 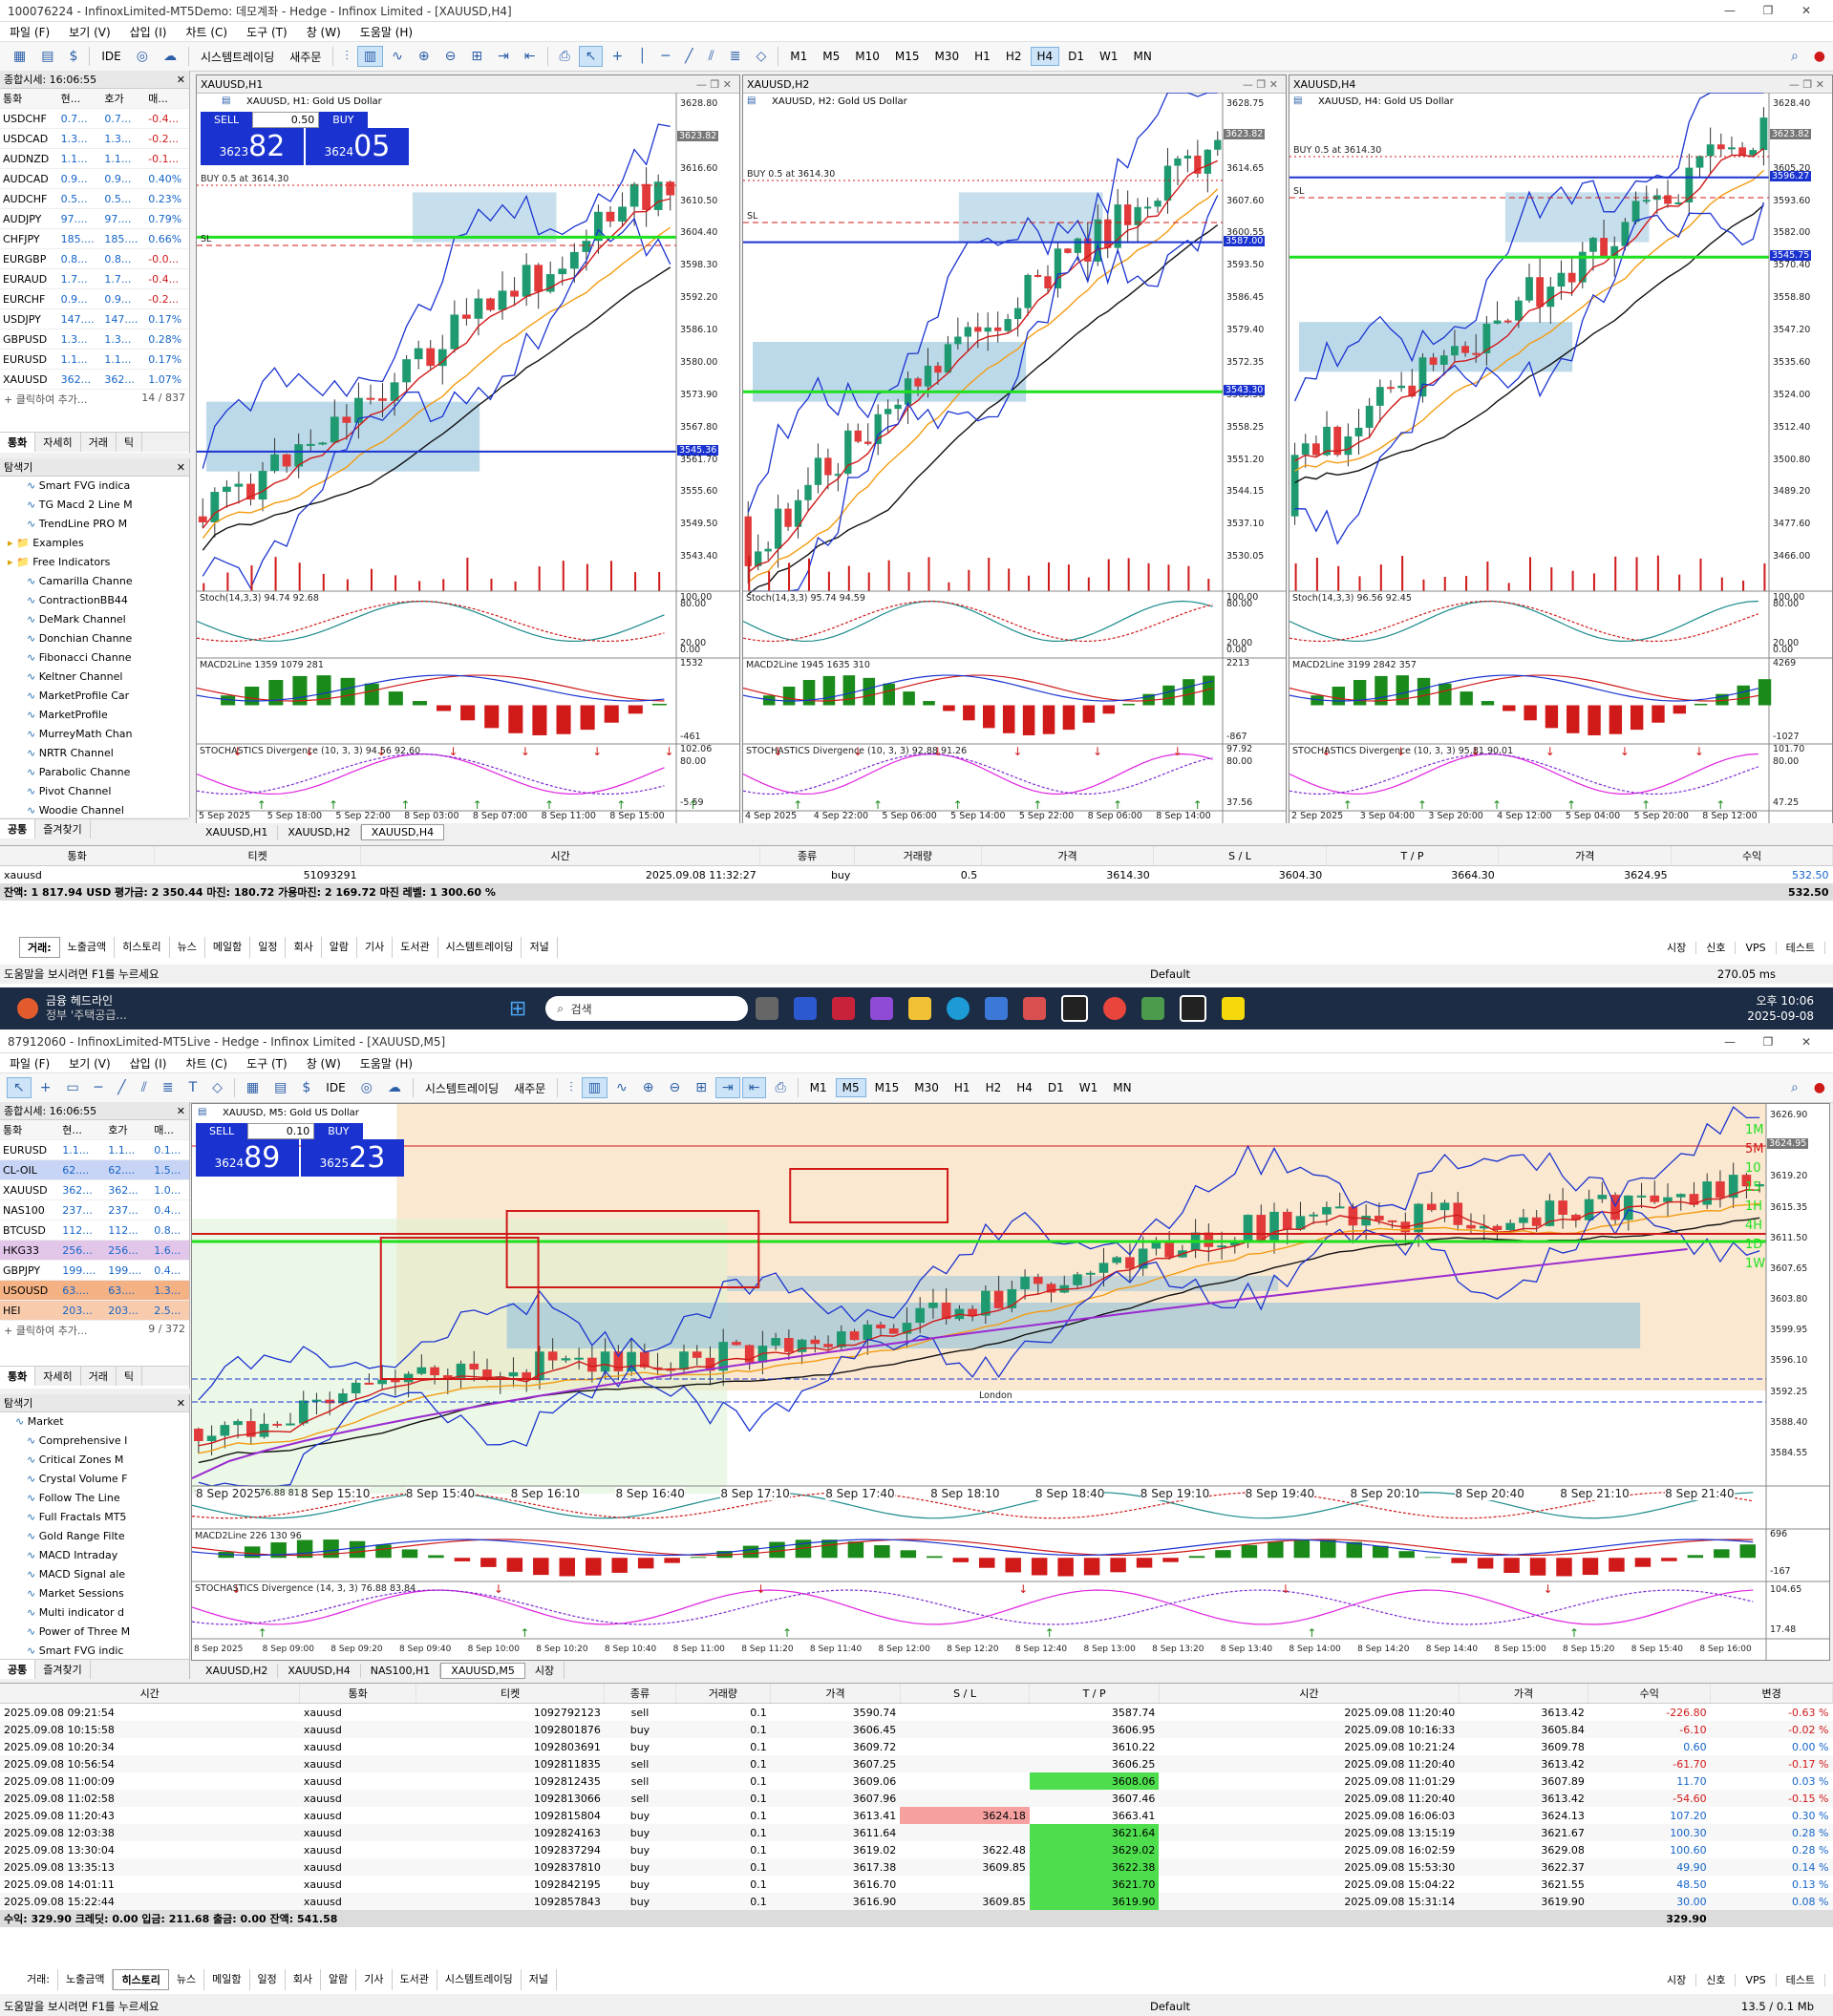 I want to click on text-icon: T, so click(x=193, y=1087).